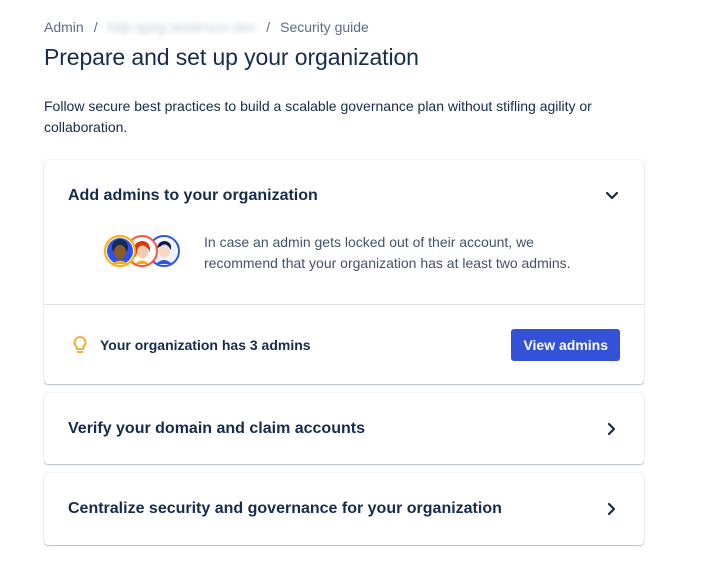  Describe the element at coordinates (612, 196) in the screenshot. I see `chevron-down-icon` at that location.